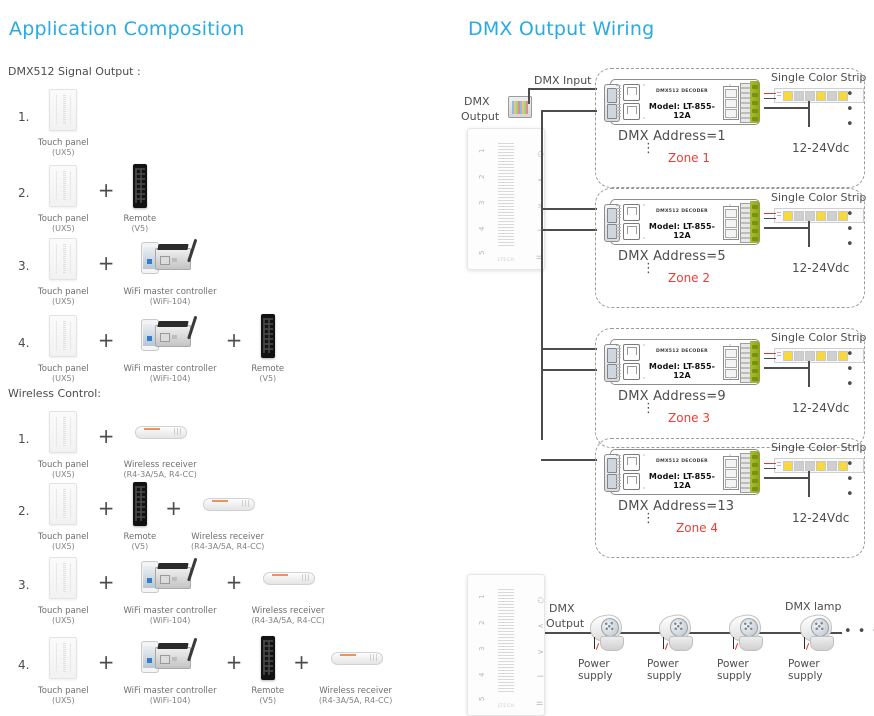 The width and height of the screenshot is (874, 716). What do you see at coordinates (682, 211) in the screenshot?
I see `decoder-brand-label: DMX512 DECODER` at bounding box center [682, 211].